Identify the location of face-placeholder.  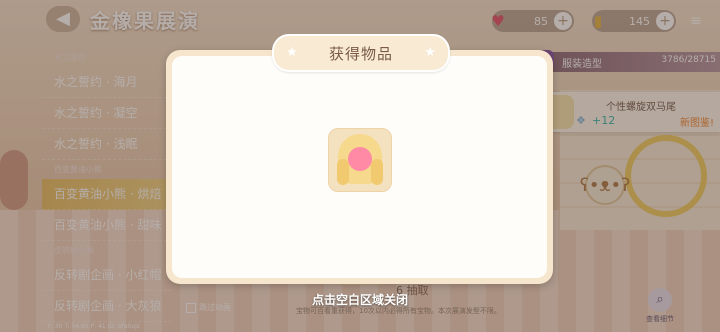
(360, 159).